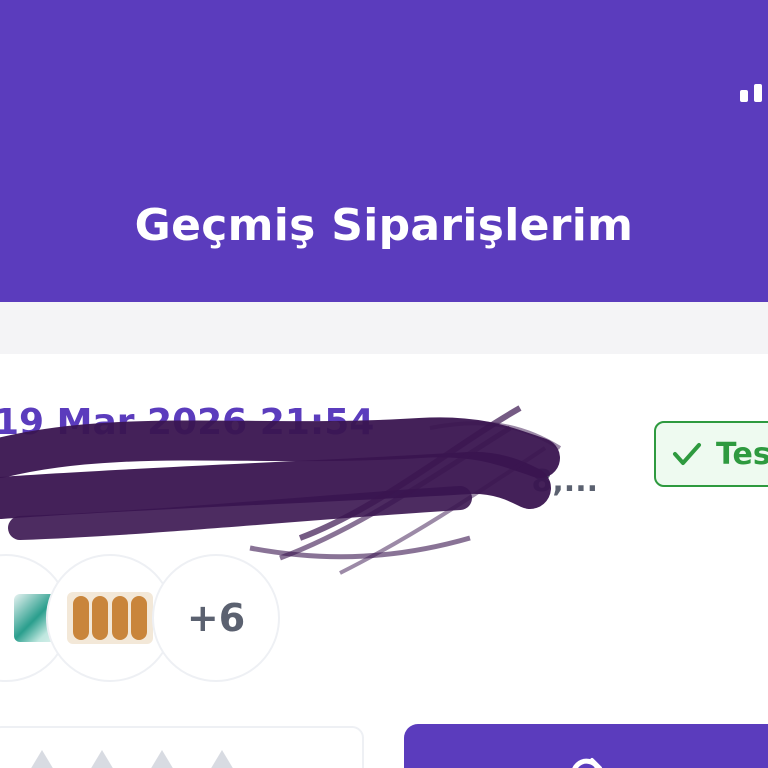 The image size is (768, 768). What do you see at coordinates (687, 454) in the screenshot?
I see `check-icon` at bounding box center [687, 454].